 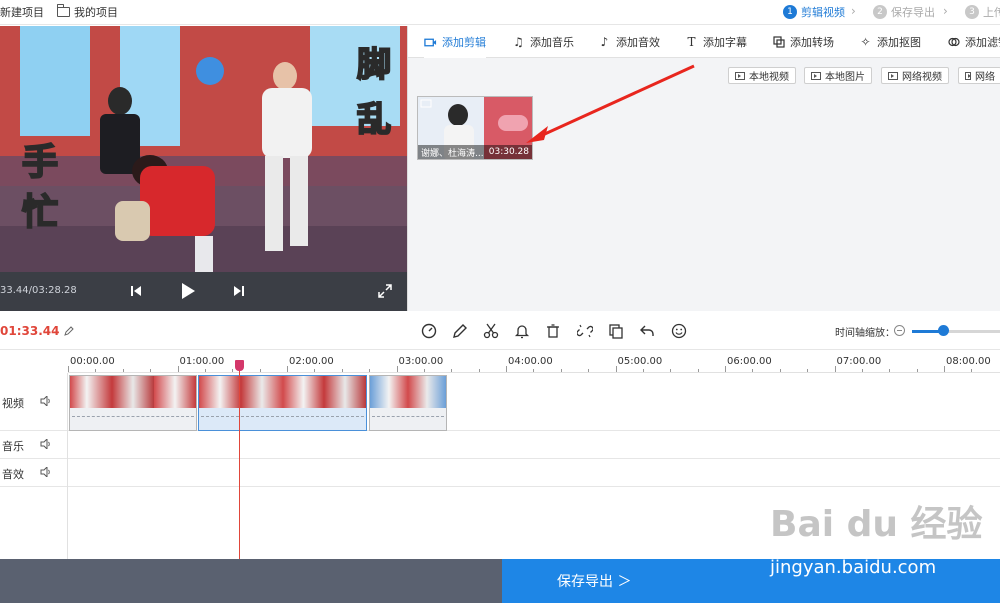 I want to click on zoom-slider-handle, so click(x=943, y=330).